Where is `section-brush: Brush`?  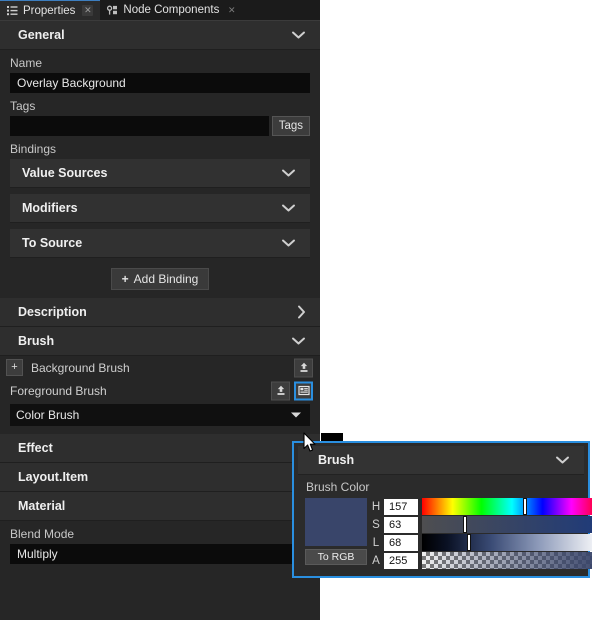 section-brush: Brush is located at coordinates (160, 341).